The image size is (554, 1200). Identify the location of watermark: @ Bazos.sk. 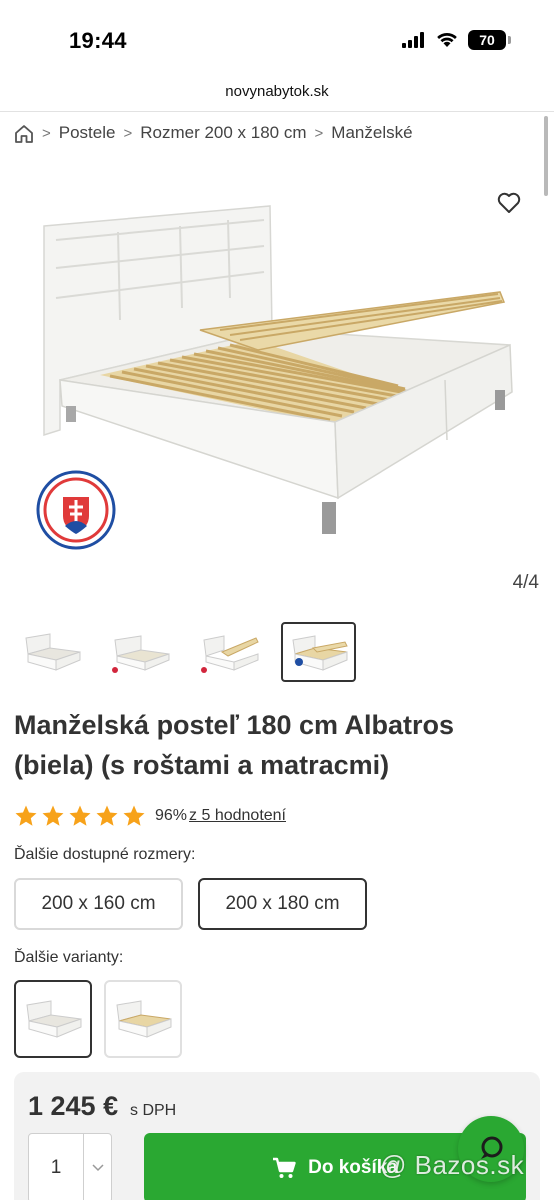
(452, 1165).